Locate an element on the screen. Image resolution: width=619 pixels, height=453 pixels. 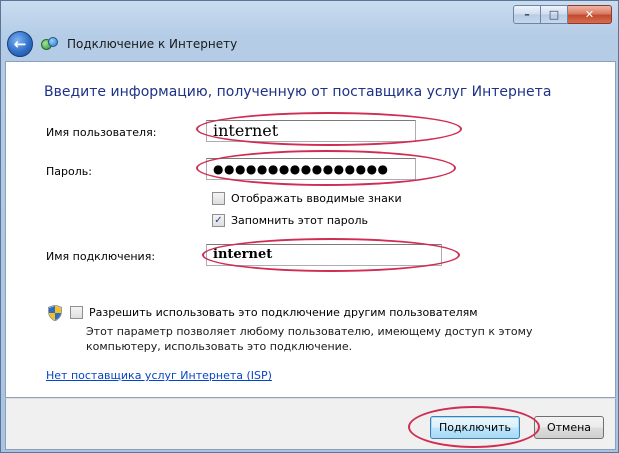
show-characters-row: Отображать вводимые знаки is located at coordinates (307, 198).